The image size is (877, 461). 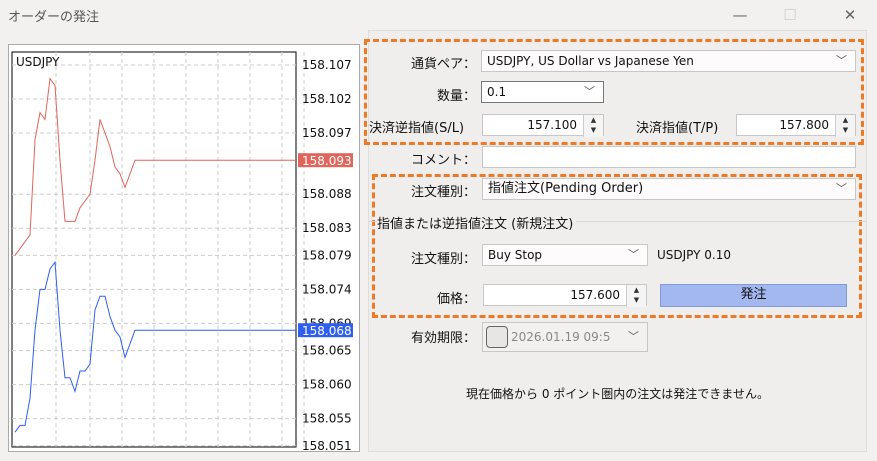 What do you see at coordinates (740, 15) in the screenshot?
I see `minimize-icon: —` at bounding box center [740, 15].